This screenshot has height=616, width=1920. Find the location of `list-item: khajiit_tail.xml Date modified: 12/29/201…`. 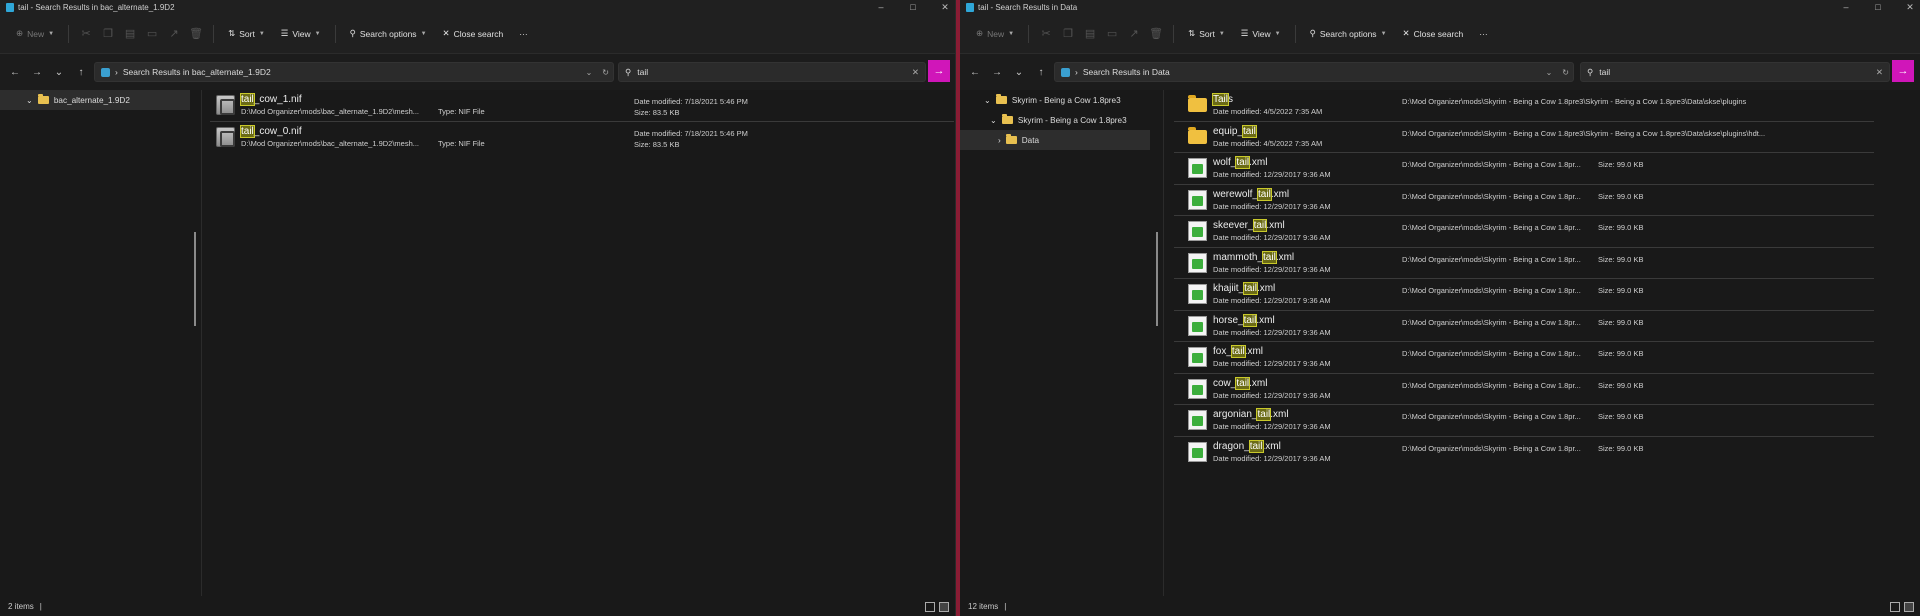

list-item: khajiit_tail.xml Date modified: 12/29/201… is located at coordinates (1524, 295).